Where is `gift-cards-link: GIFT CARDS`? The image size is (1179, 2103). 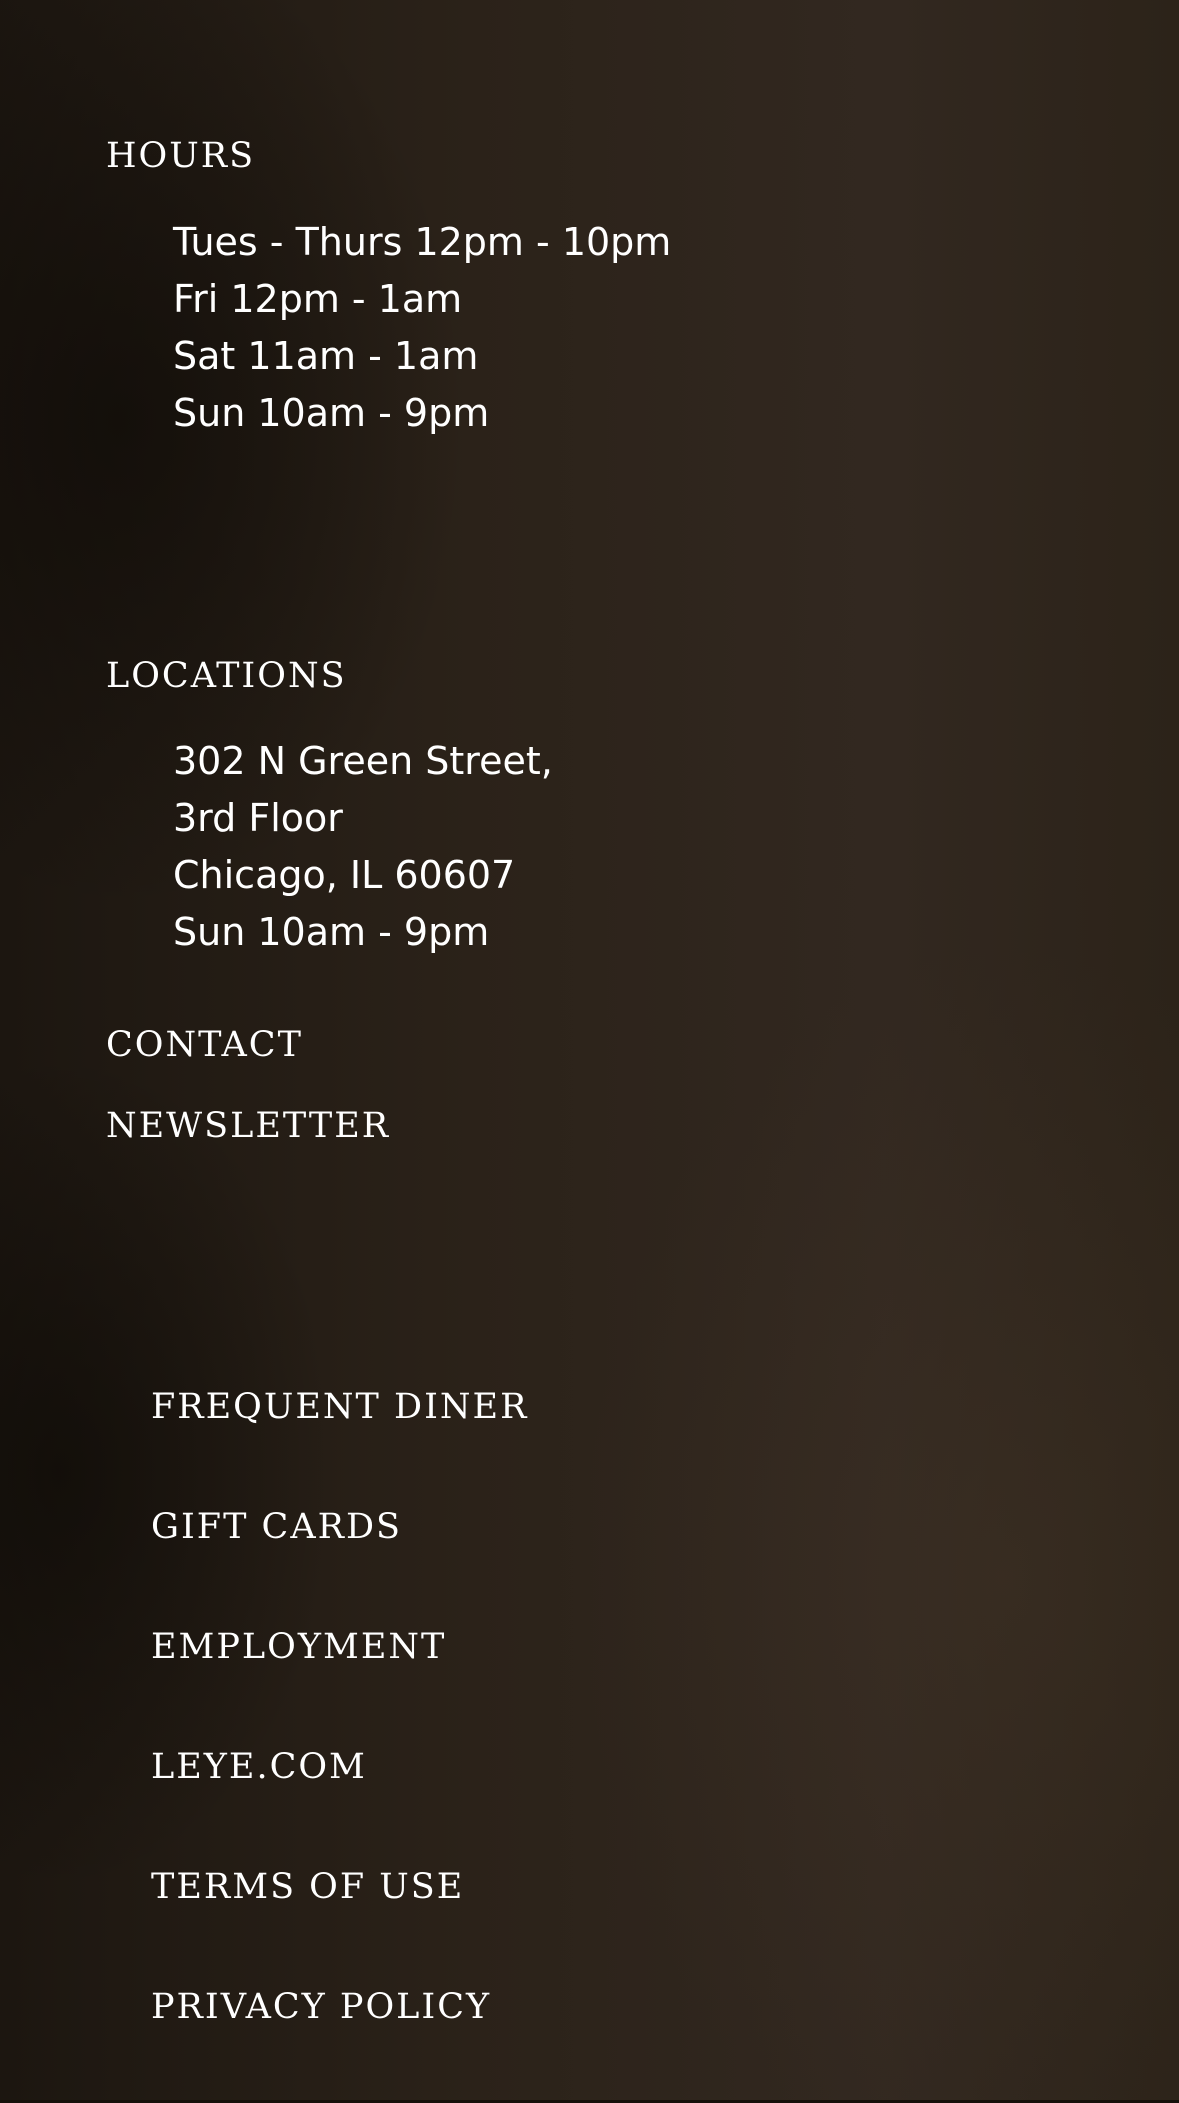
gift-cards-link: GIFT CARDS is located at coordinates (339, 1562).